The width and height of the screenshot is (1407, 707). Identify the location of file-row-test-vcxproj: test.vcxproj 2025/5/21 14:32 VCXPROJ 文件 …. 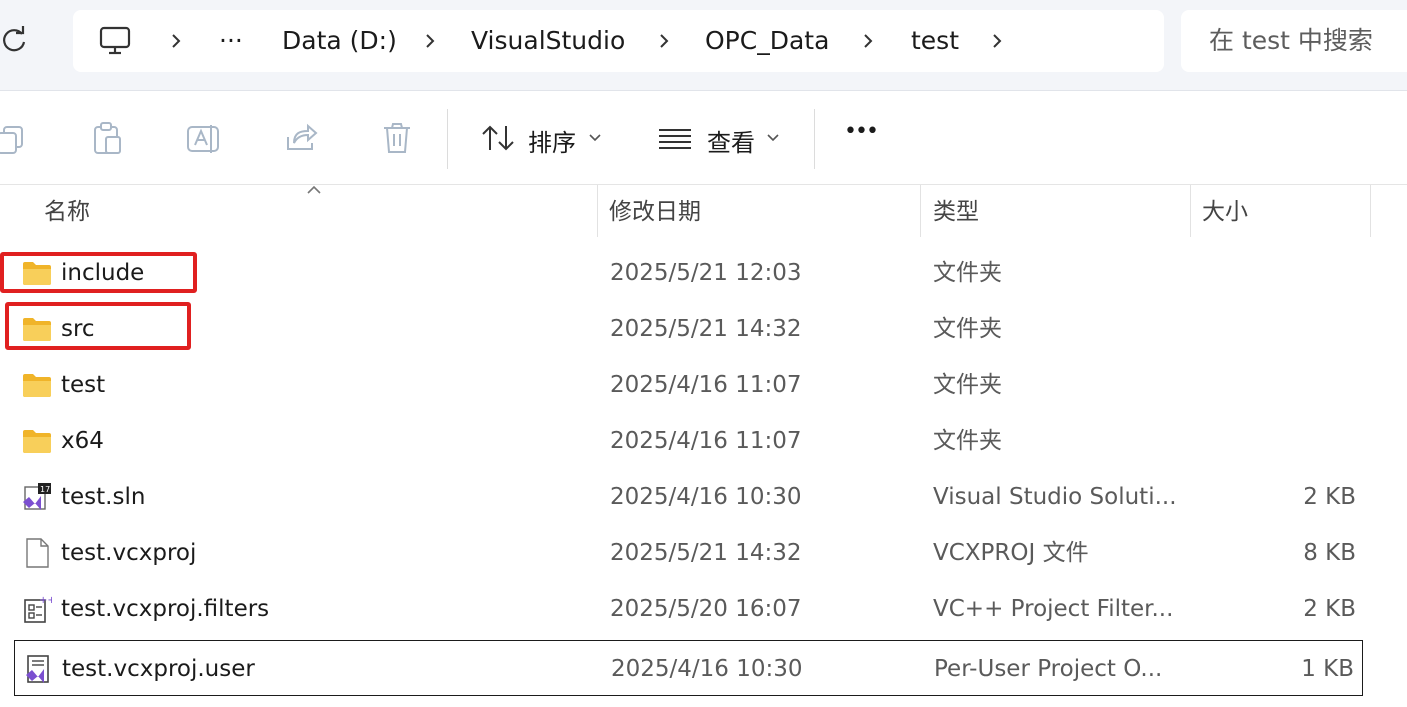
(685, 553).